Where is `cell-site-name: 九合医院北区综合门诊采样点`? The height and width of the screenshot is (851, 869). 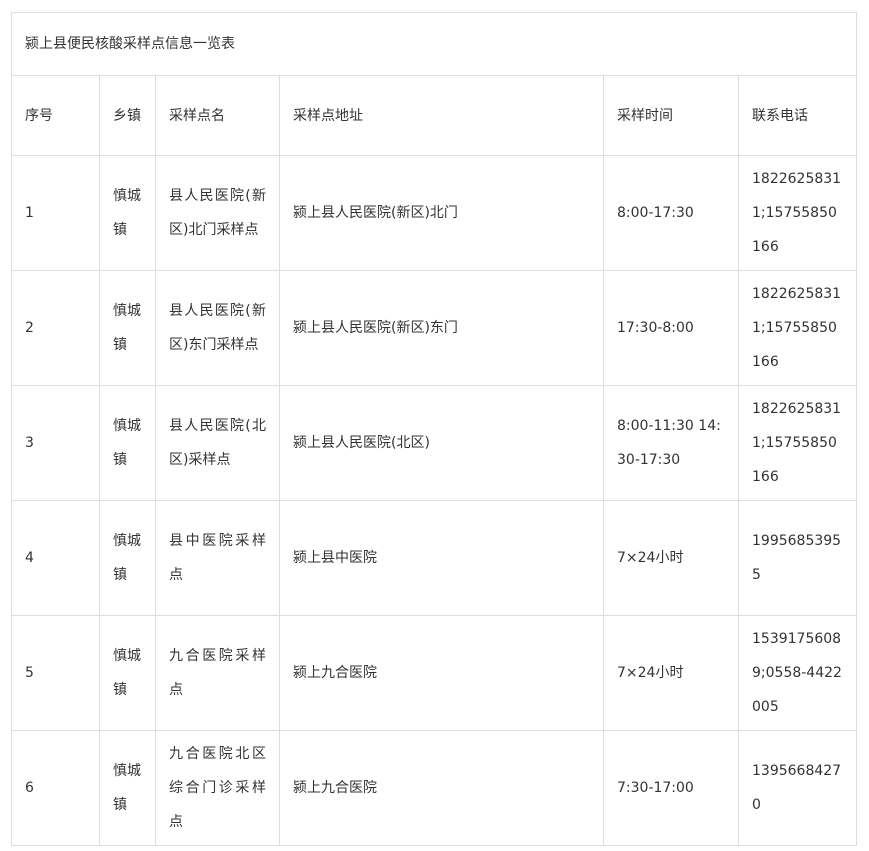 cell-site-name: 九合医院北区综合门诊采样点 is located at coordinates (217, 788).